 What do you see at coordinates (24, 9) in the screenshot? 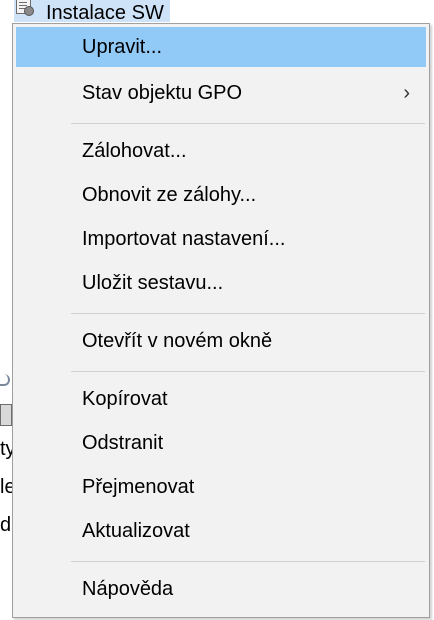
I see `gpo-icon` at bounding box center [24, 9].